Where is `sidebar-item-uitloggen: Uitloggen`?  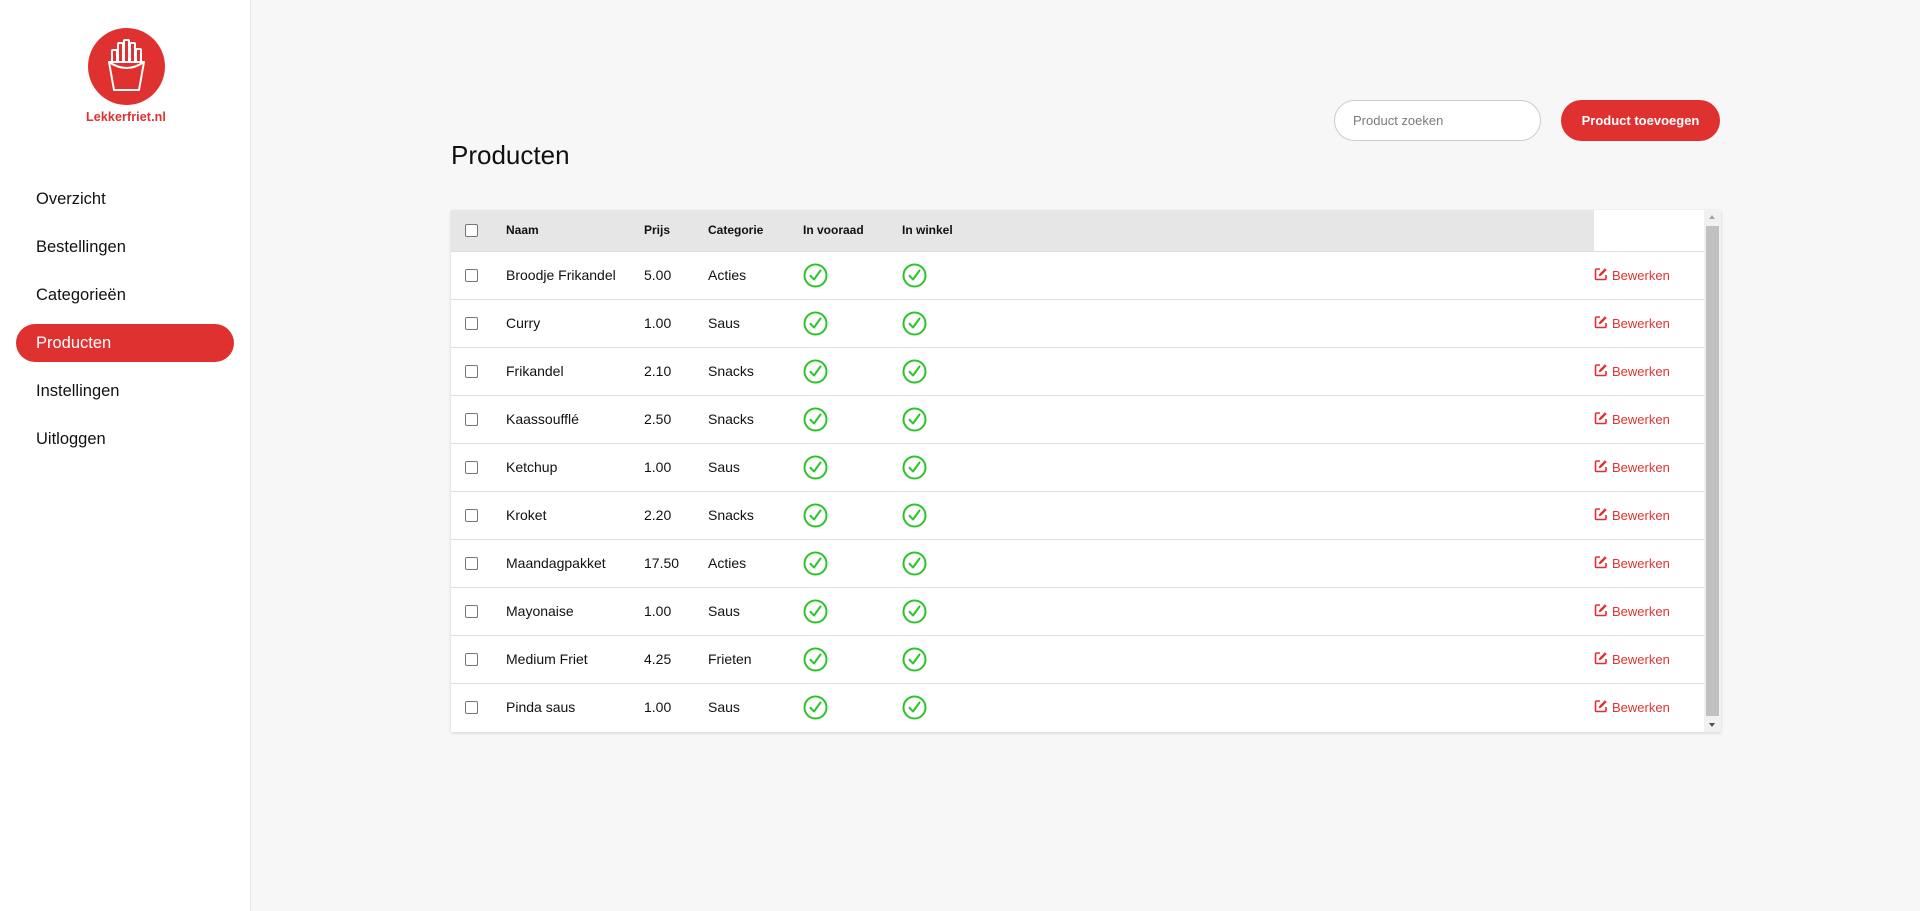
sidebar-item-uitloggen: Uitloggen is located at coordinates (125, 439).